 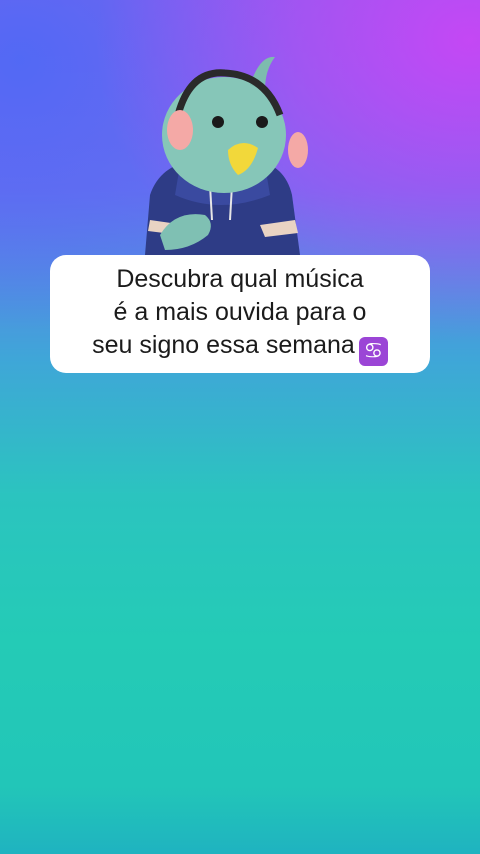 I want to click on caption-line-2: é a mais ouvida para o, so click(x=240, y=311).